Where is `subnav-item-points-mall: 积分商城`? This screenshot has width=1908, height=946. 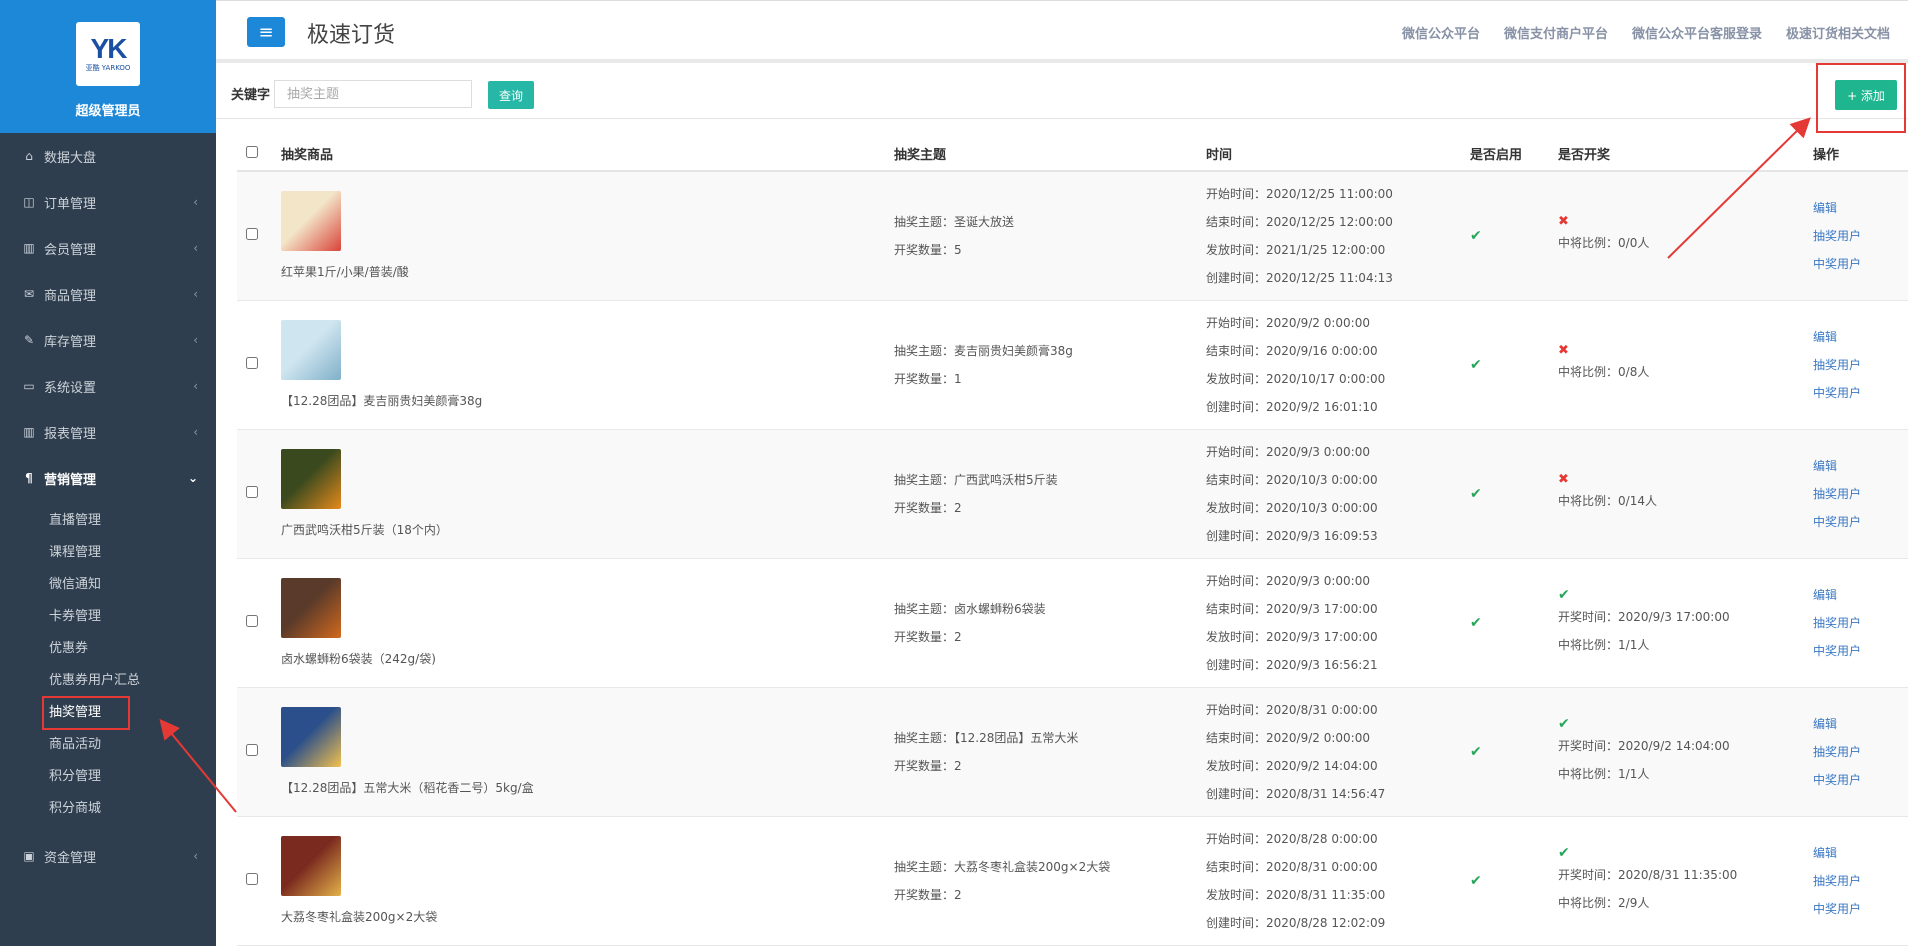
subnav-item-points-mall: 积分商城 is located at coordinates (108, 809).